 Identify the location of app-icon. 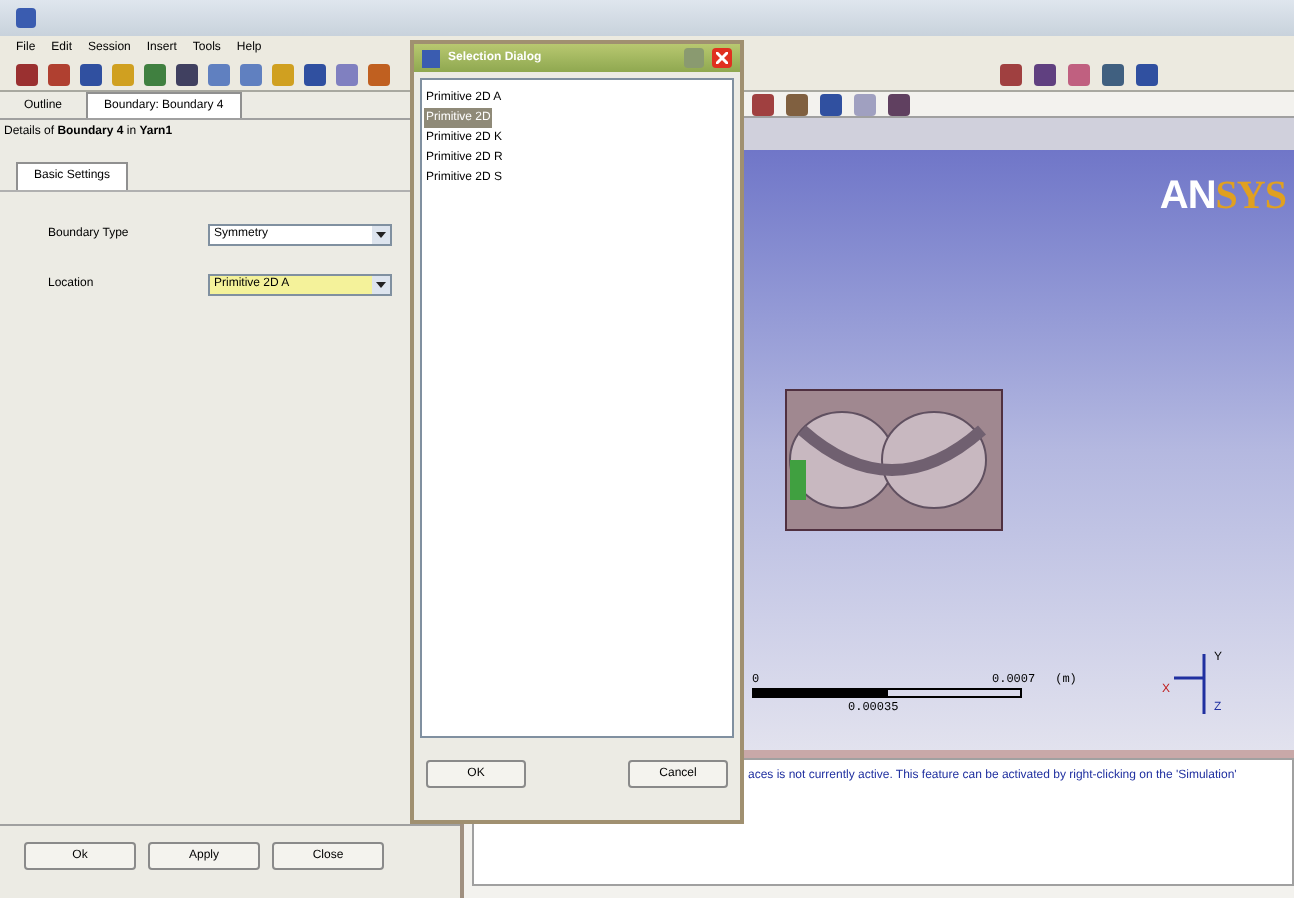
(26, 18).